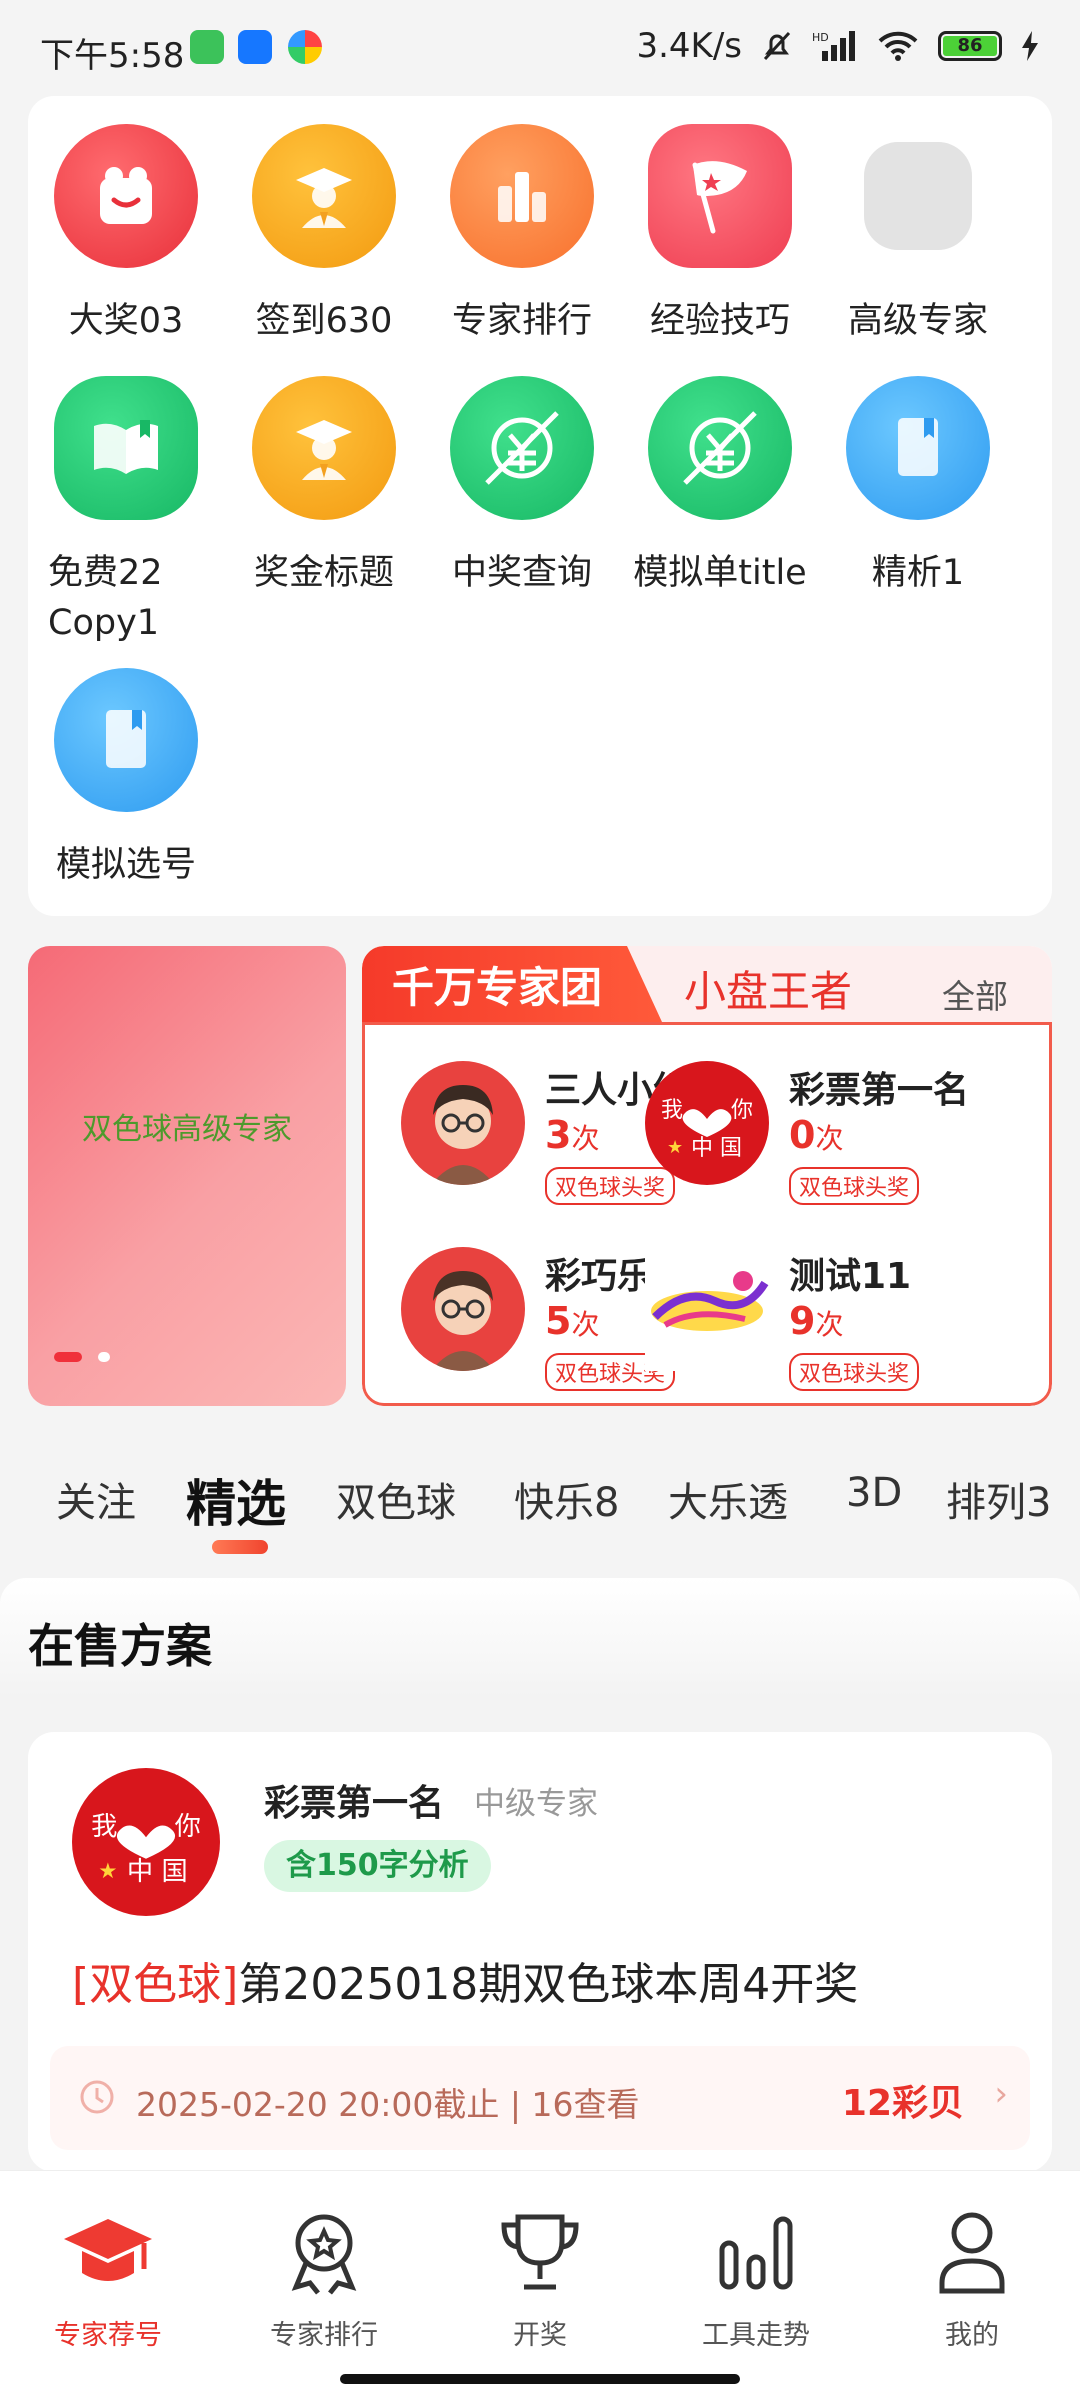  I want to click on view-all-link: 全部, so click(975, 994).